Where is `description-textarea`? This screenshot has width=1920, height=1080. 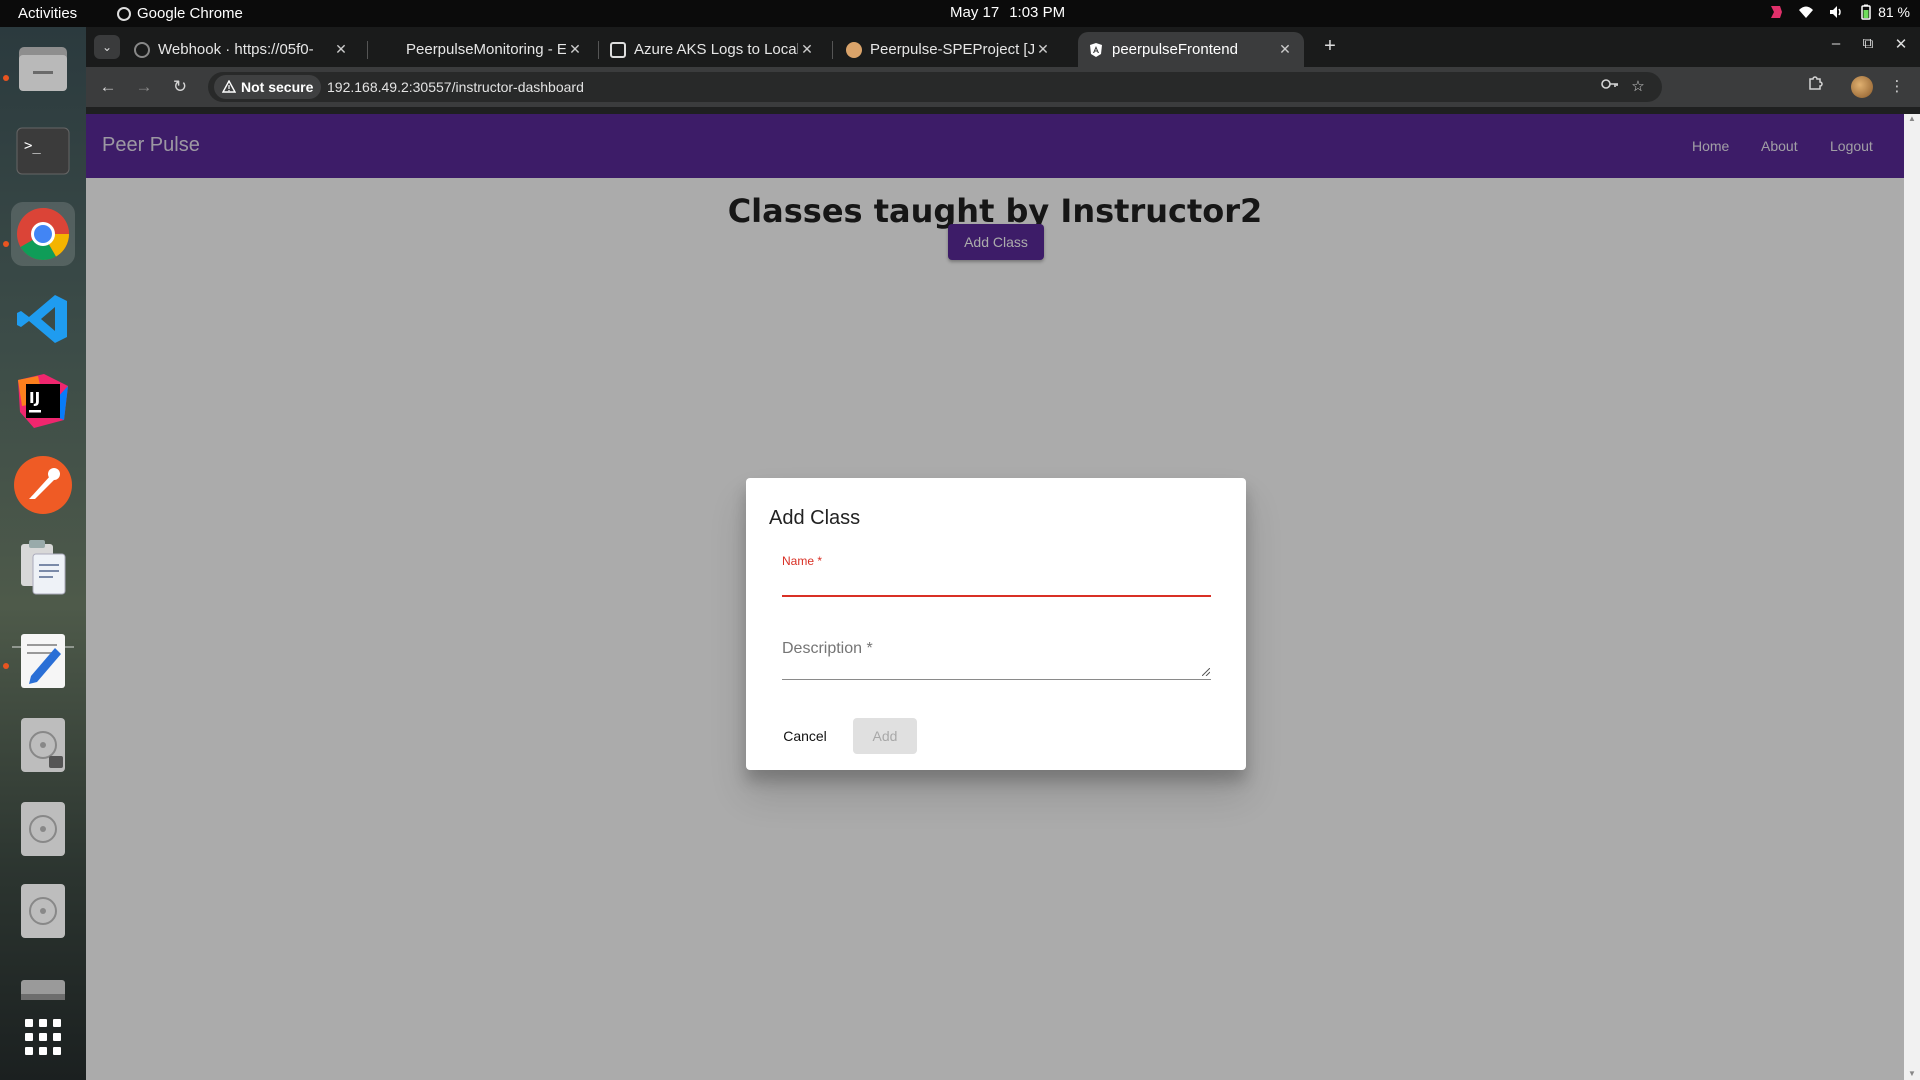 description-textarea is located at coordinates (996, 679).